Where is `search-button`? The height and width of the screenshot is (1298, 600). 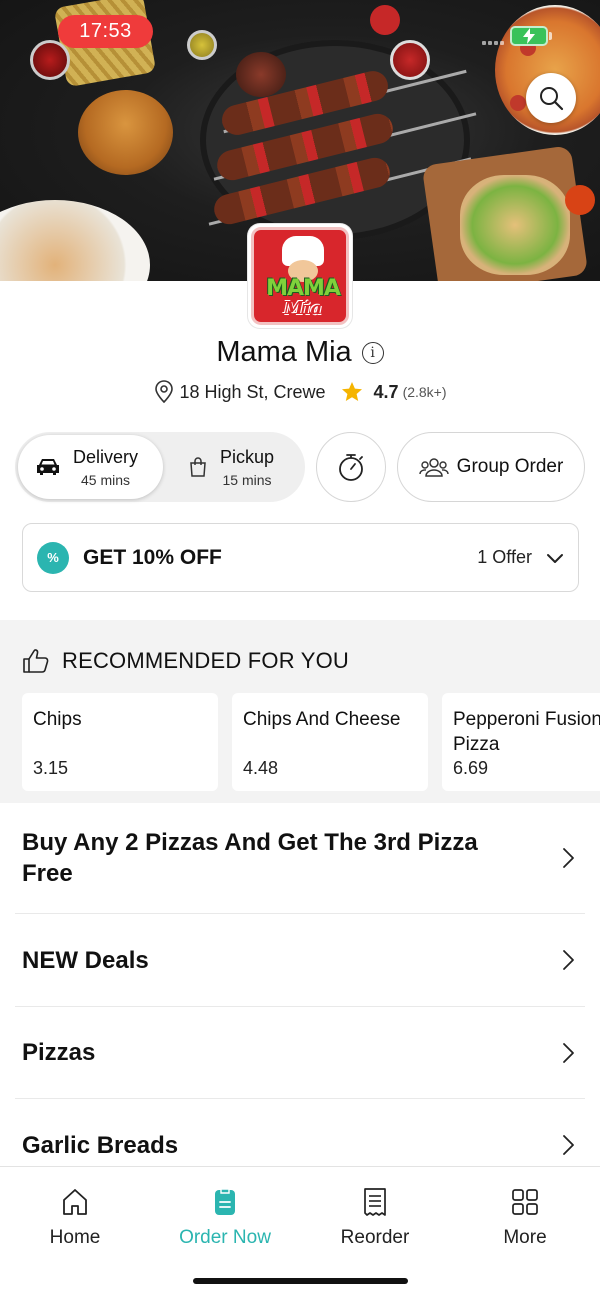 search-button is located at coordinates (551, 98).